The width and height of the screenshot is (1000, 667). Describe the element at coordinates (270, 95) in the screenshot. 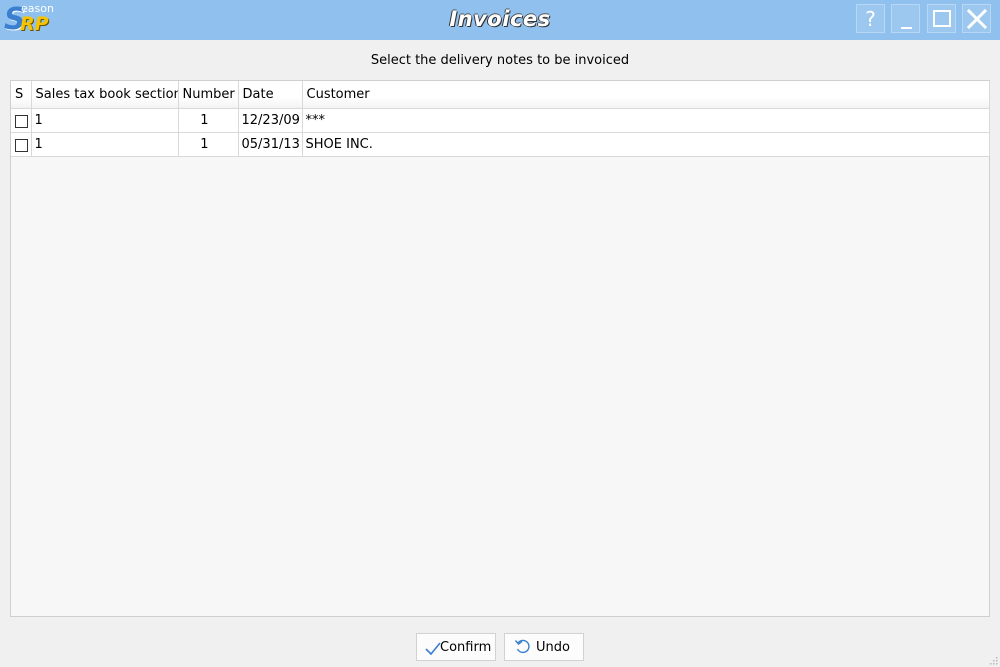

I see `column-header-date: Date` at that location.